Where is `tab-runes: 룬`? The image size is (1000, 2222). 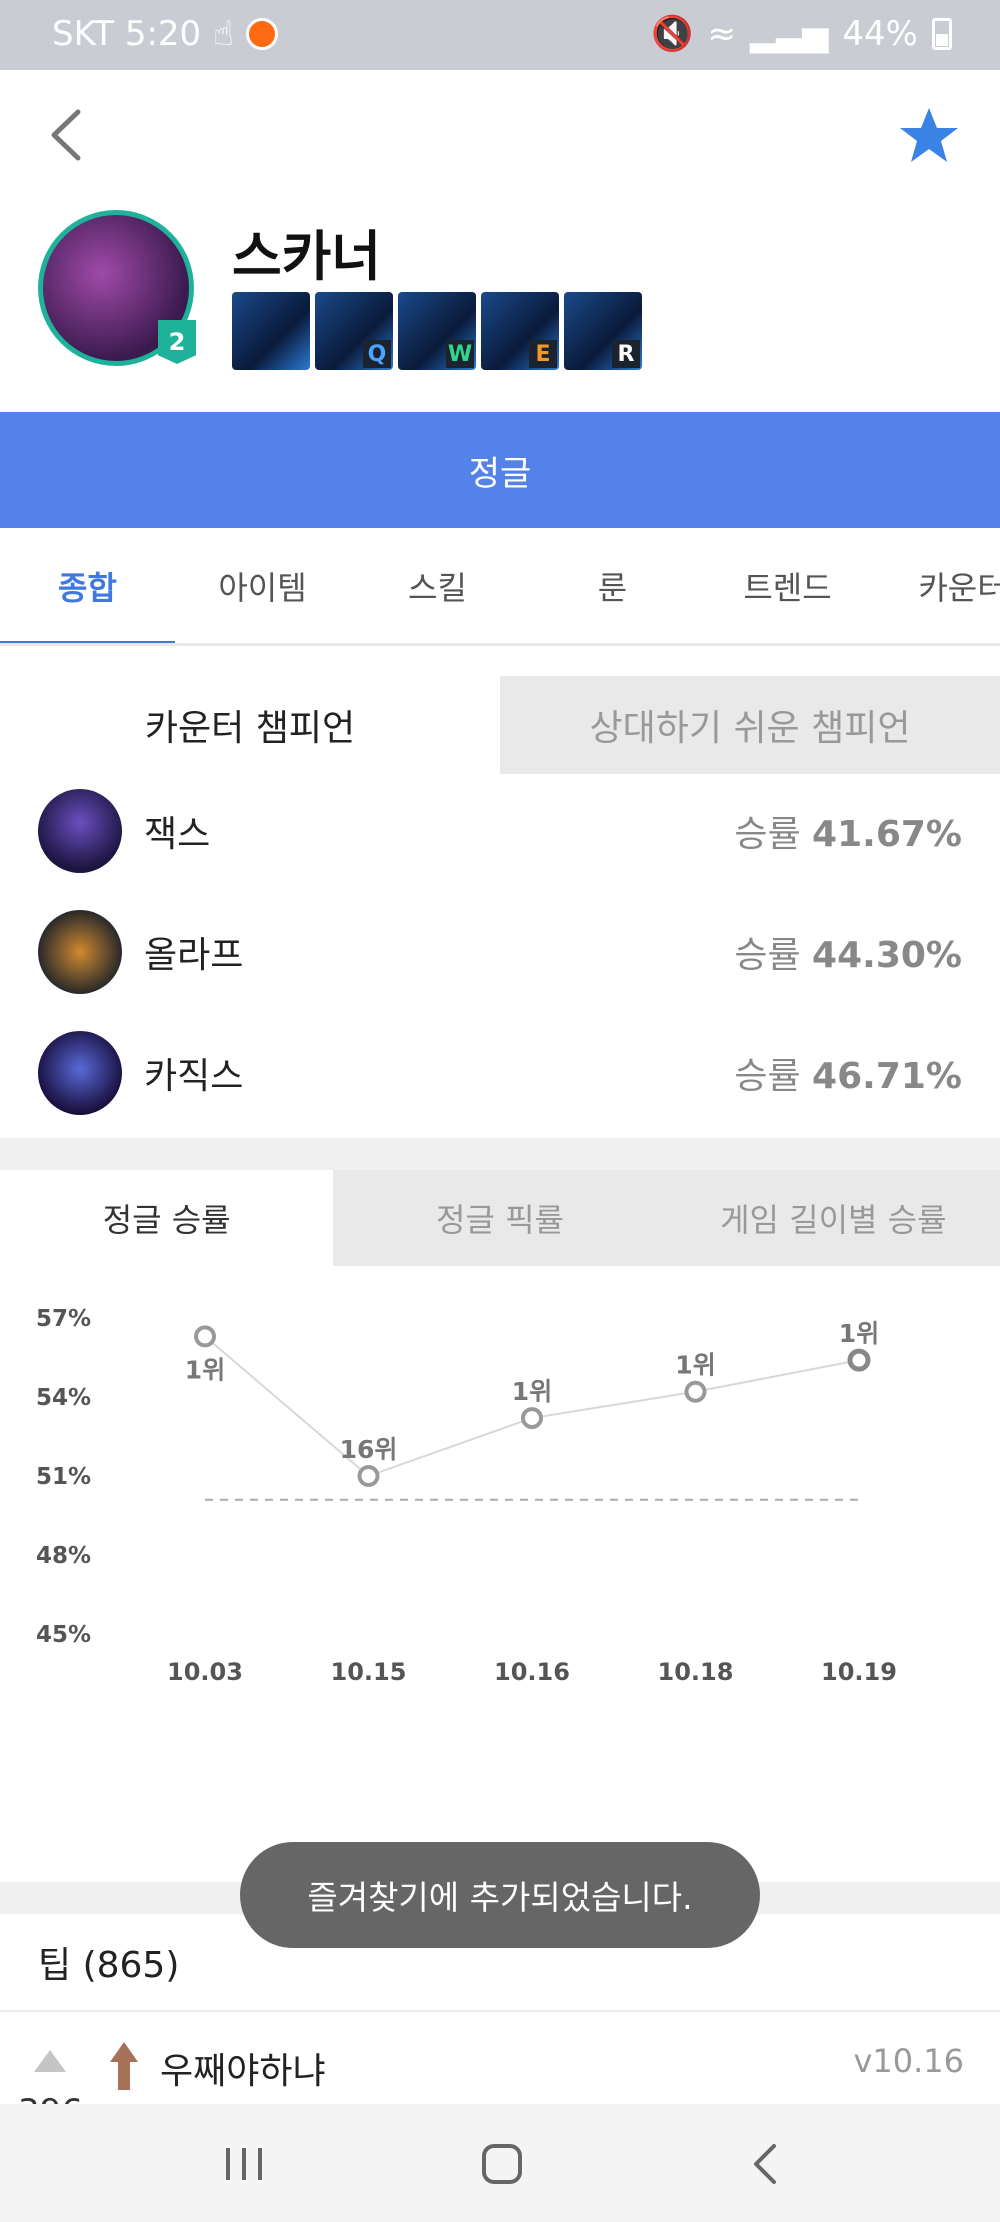
tab-runes: 룬 is located at coordinates (612, 585).